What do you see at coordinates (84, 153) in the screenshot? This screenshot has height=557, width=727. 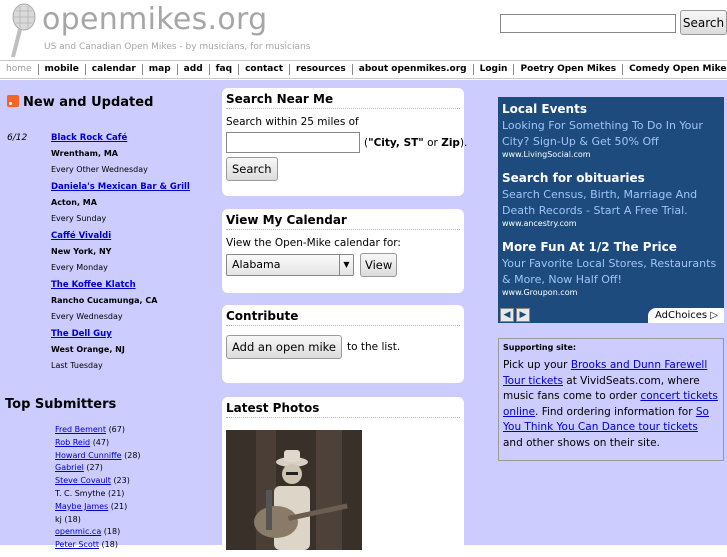 I see `listing-location: Wrentham, MA` at bounding box center [84, 153].